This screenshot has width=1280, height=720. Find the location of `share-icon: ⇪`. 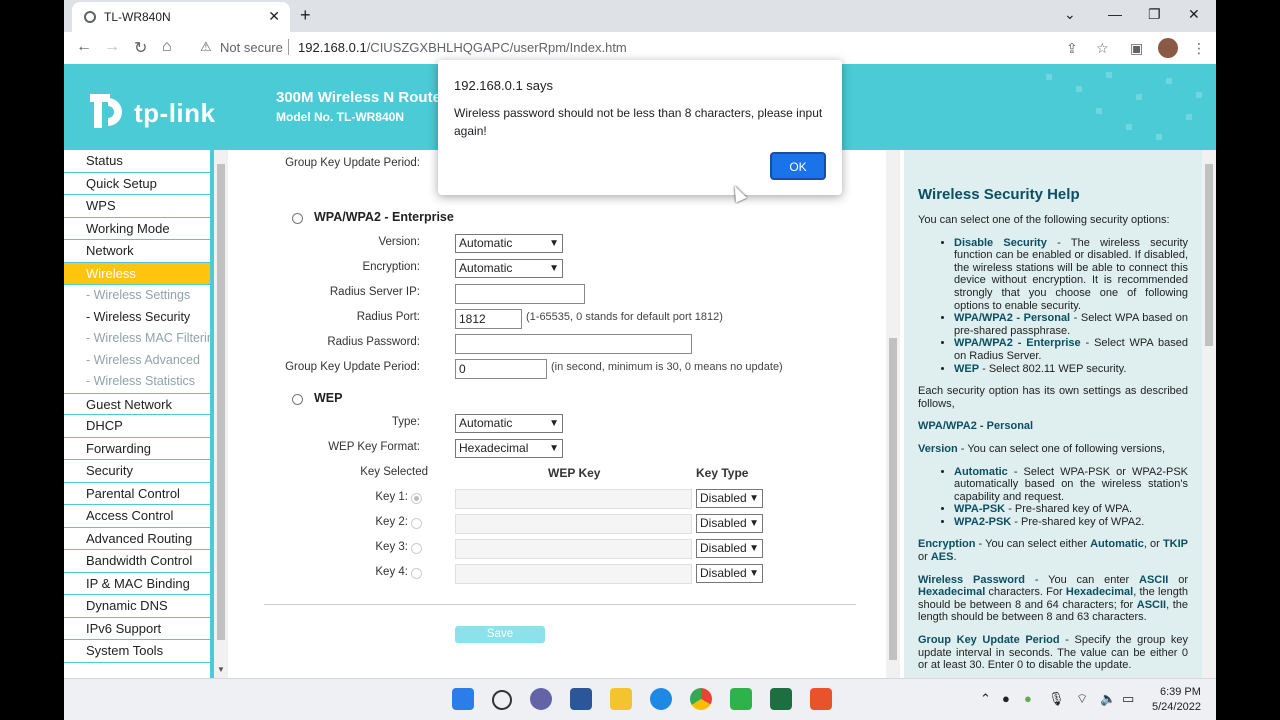

share-icon: ⇪ is located at coordinates (1072, 48).